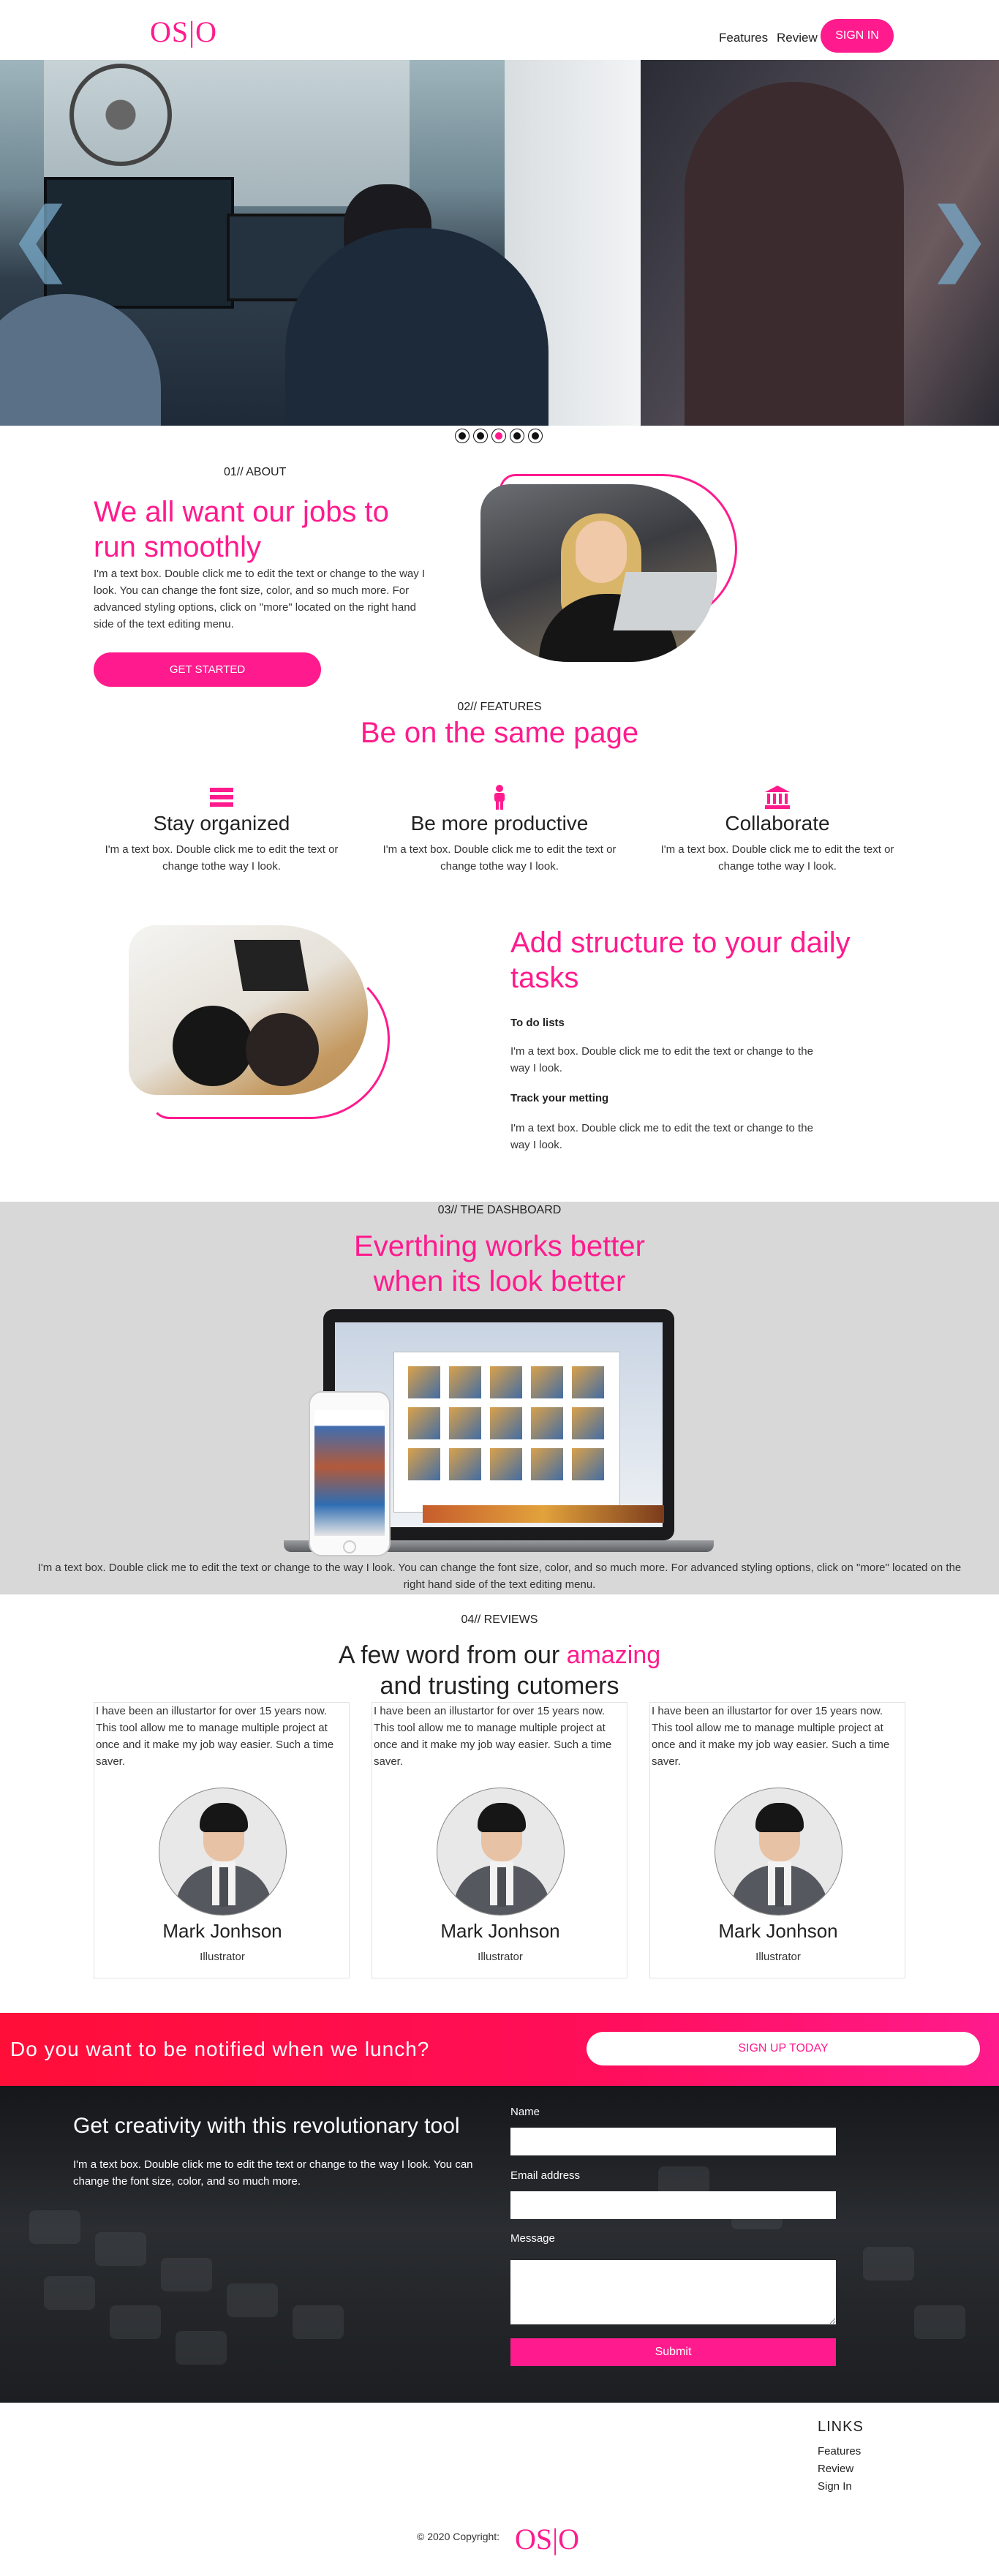  I want to click on woman-face, so click(601, 552).